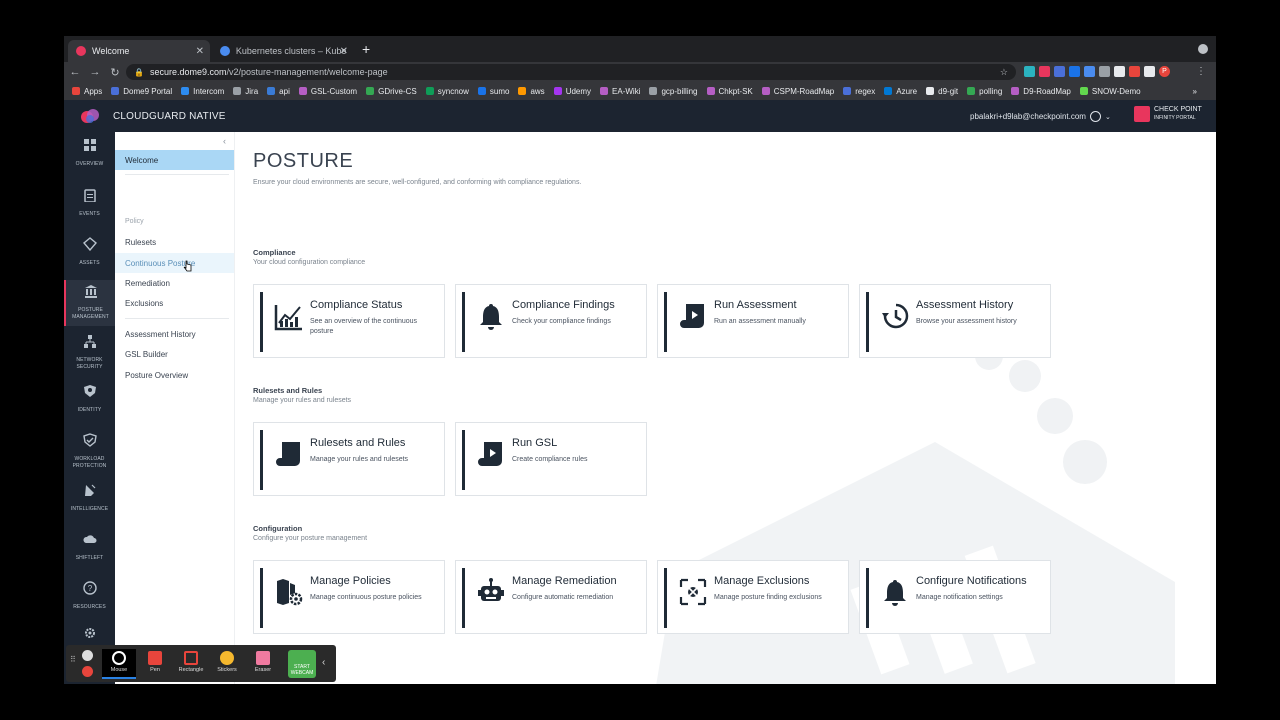 This screenshot has height=720, width=1280. What do you see at coordinates (620, 91) in the screenshot?
I see `bookmark-item: EA-Wiki` at bounding box center [620, 91].